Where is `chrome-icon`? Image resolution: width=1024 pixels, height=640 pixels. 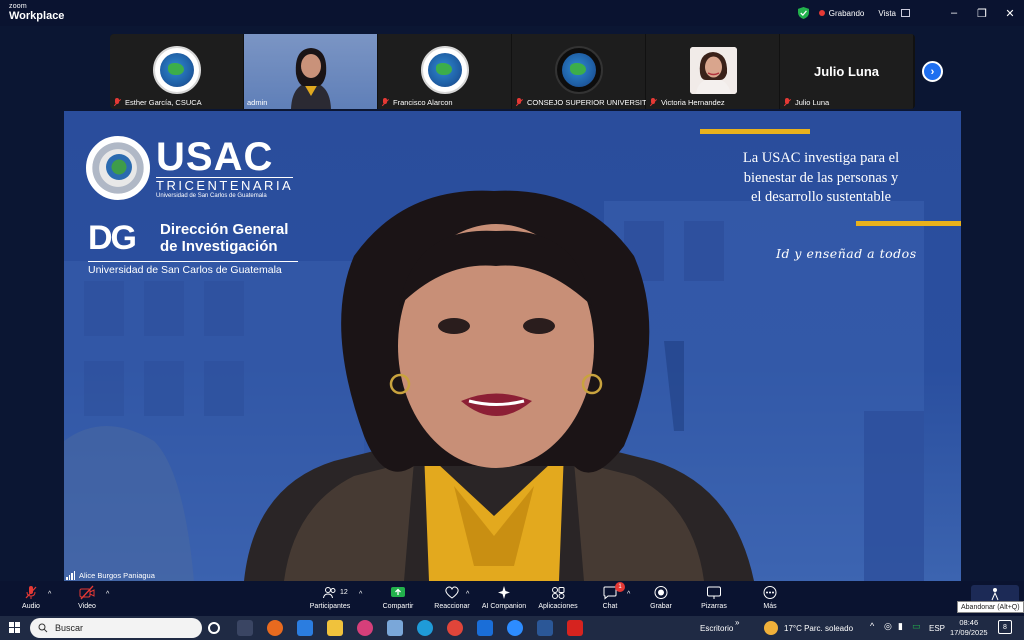
chrome-icon is located at coordinates (455, 628).